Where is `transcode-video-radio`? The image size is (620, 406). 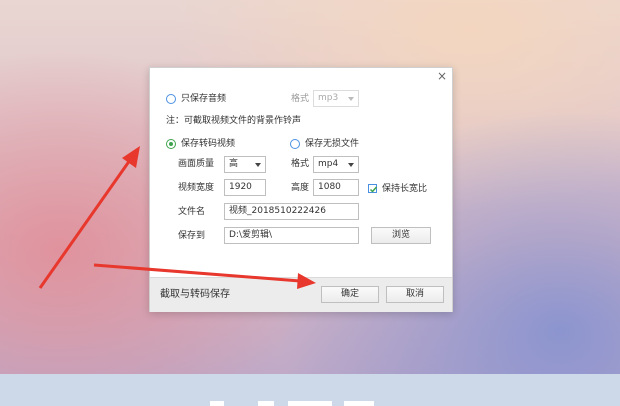
transcode-video-radio is located at coordinates (171, 144).